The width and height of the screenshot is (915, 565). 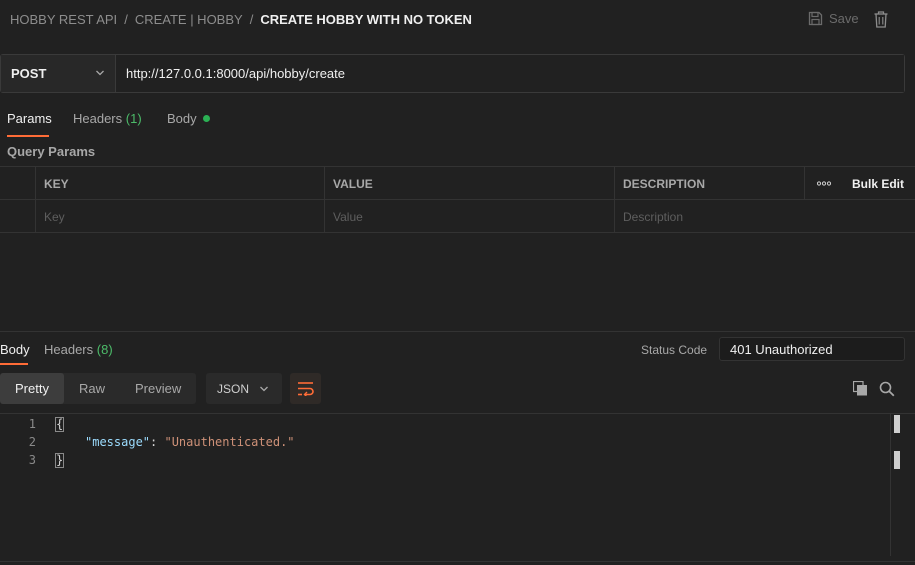 What do you see at coordinates (28, 136) in the screenshot?
I see `active-tab-indicator` at bounding box center [28, 136].